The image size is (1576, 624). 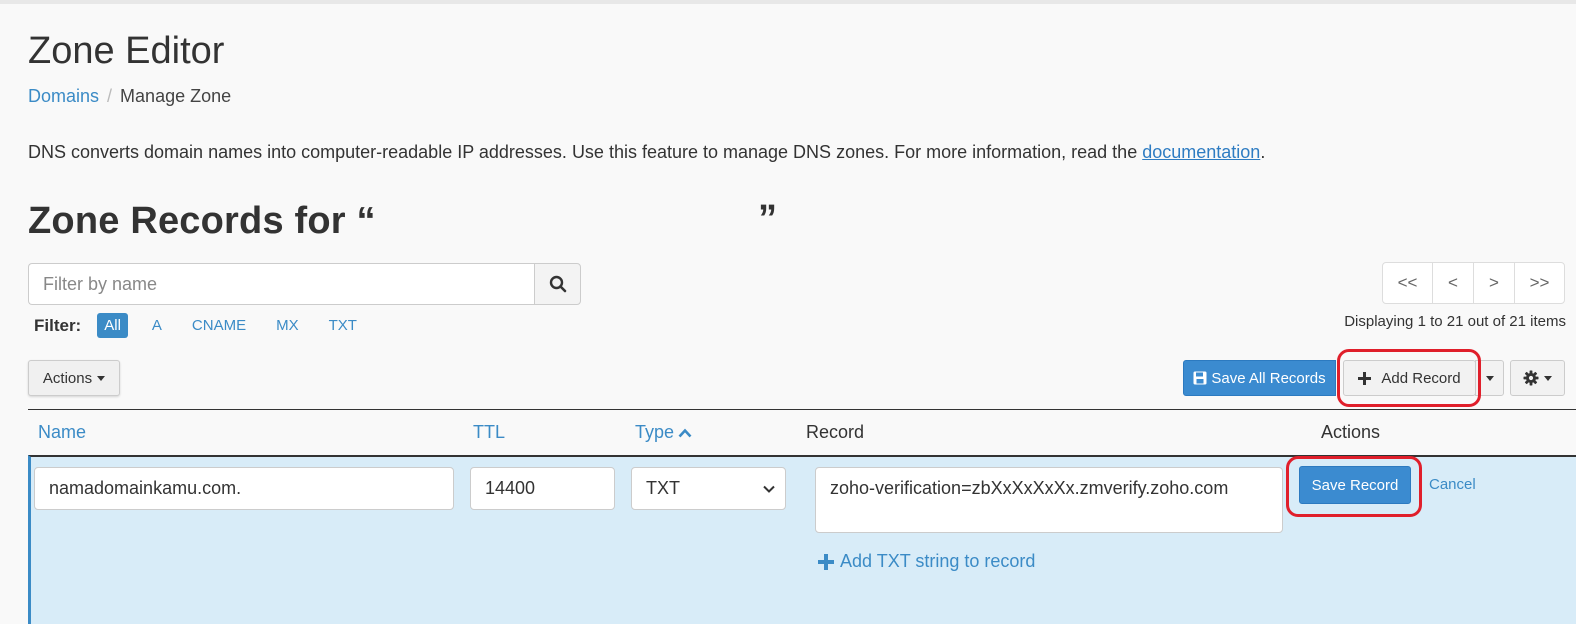 What do you see at coordinates (1268, 378) in the screenshot?
I see `save-all-label: Save All Records` at bounding box center [1268, 378].